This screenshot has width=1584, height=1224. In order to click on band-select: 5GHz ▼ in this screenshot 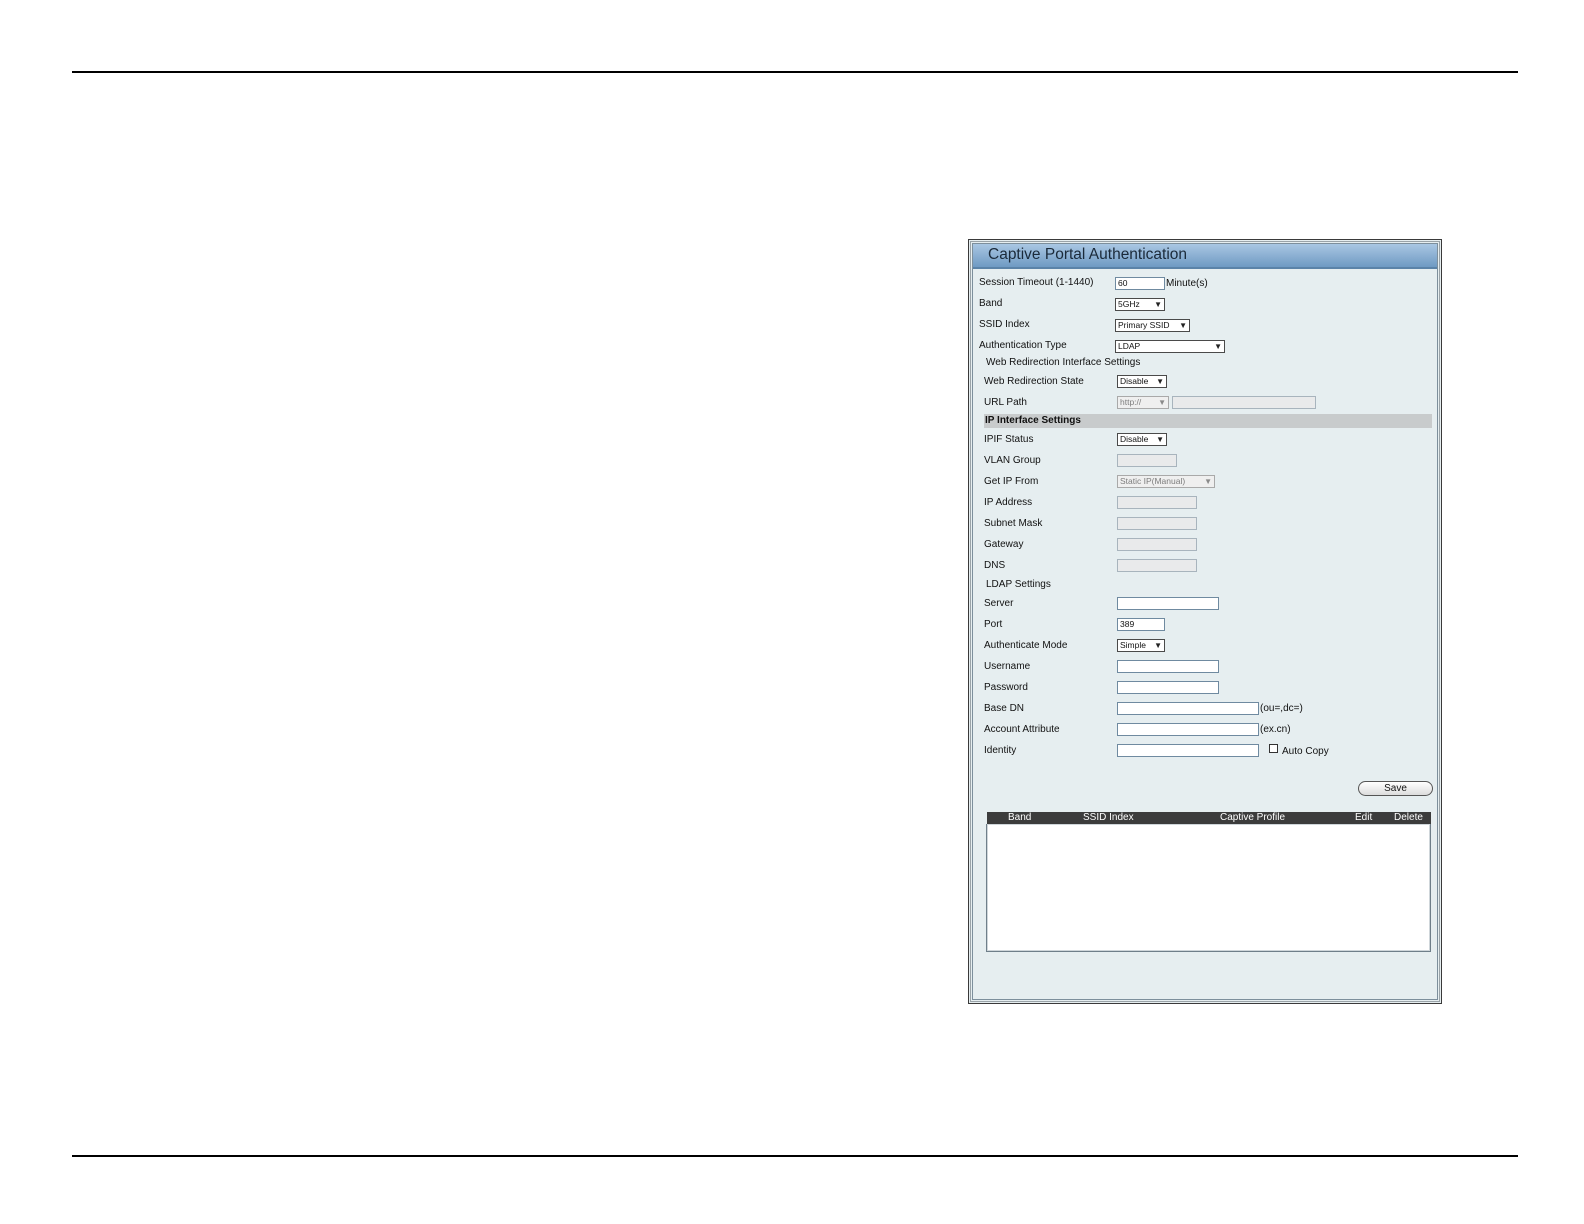, I will do `click(1140, 304)`.